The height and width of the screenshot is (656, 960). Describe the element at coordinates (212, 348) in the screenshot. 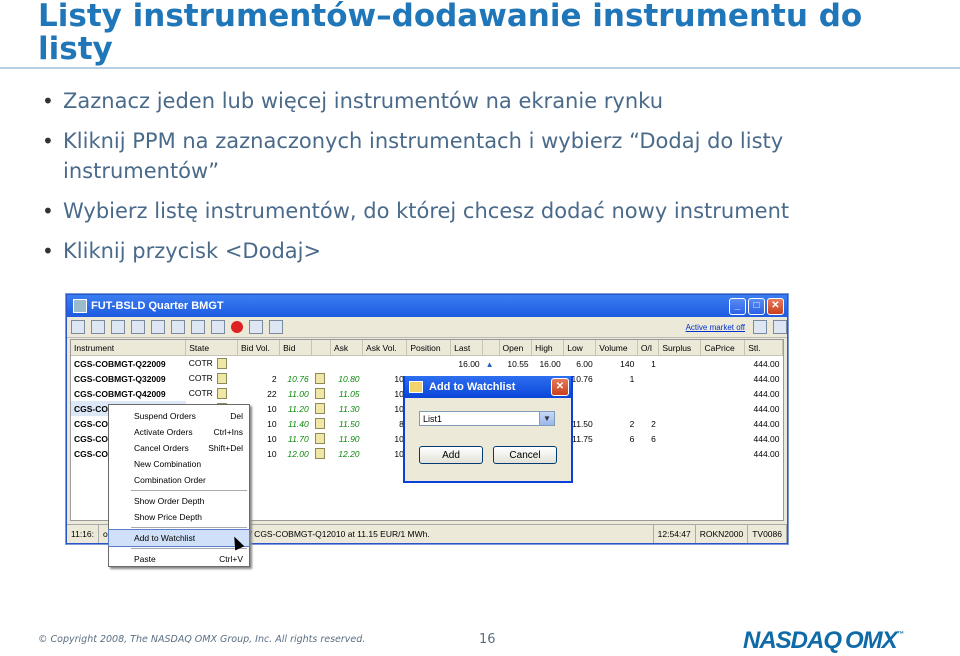

I see `column-header: State` at that location.